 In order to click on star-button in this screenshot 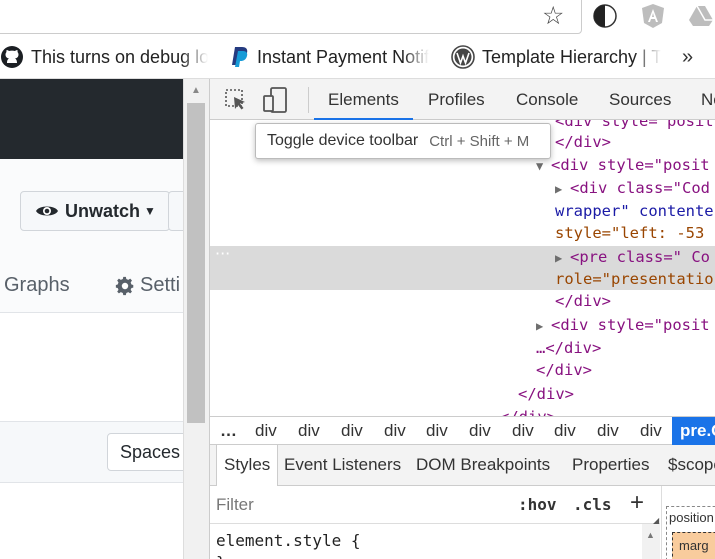, I will do `click(175, 211)`.